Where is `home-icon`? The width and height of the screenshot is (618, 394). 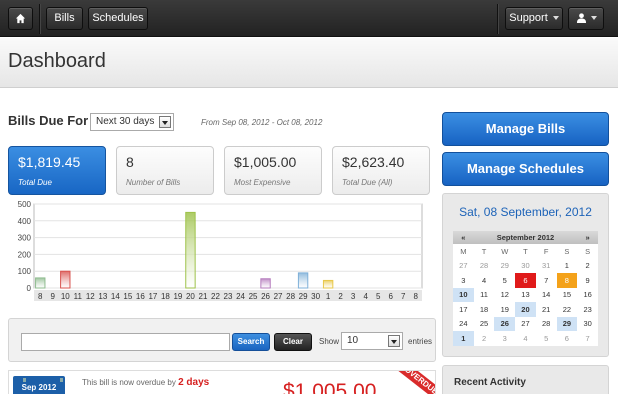
home-icon is located at coordinates (20, 18).